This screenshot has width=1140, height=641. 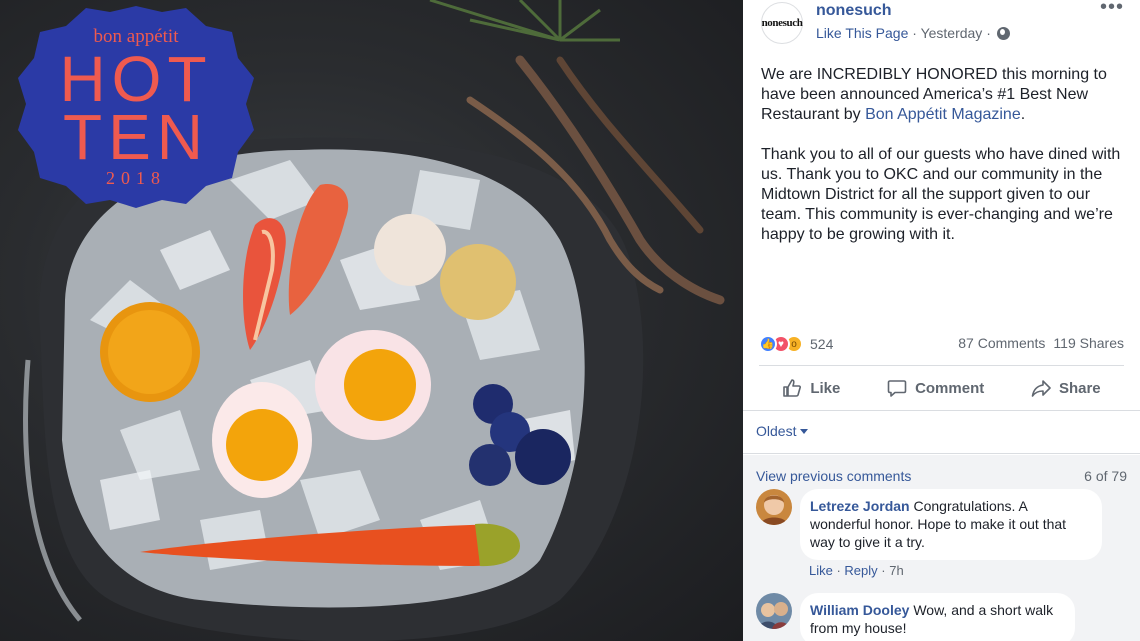 What do you see at coordinates (897, 388) in the screenshot?
I see `comment-icon` at bounding box center [897, 388].